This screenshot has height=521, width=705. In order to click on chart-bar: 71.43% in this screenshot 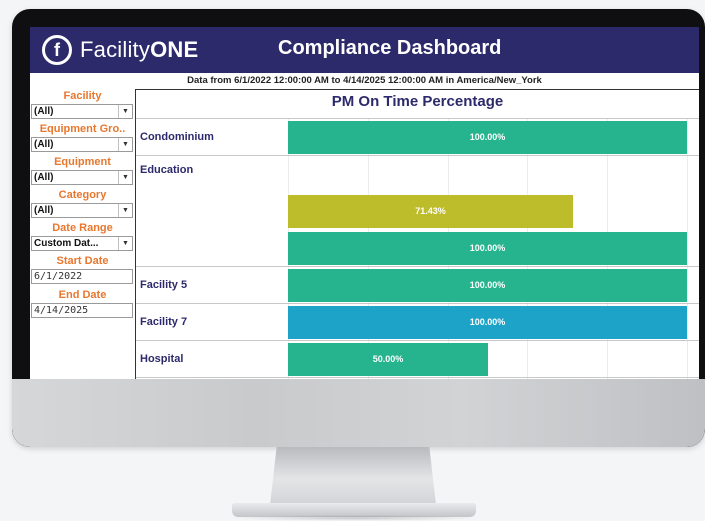, I will do `click(430, 211)`.